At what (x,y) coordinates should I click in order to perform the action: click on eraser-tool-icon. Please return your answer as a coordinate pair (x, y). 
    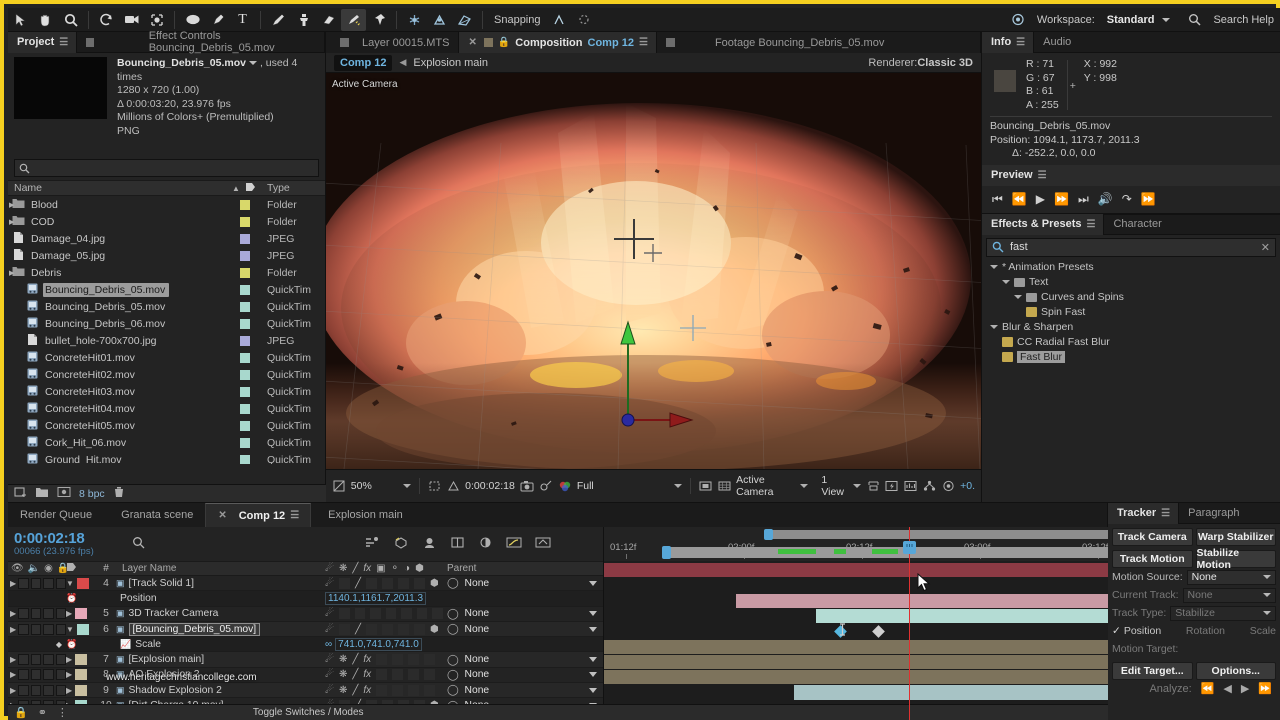
    Looking at the image, I should click on (328, 20).